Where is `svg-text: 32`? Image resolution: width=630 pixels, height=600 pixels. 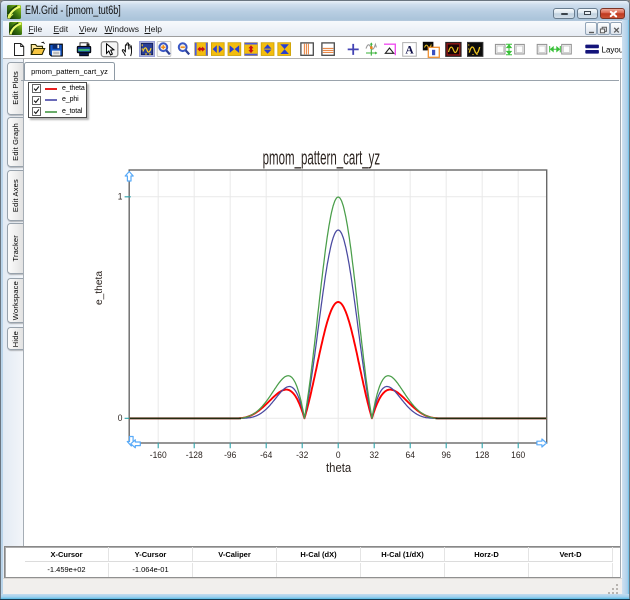
svg-text: 32 is located at coordinates (374, 455).